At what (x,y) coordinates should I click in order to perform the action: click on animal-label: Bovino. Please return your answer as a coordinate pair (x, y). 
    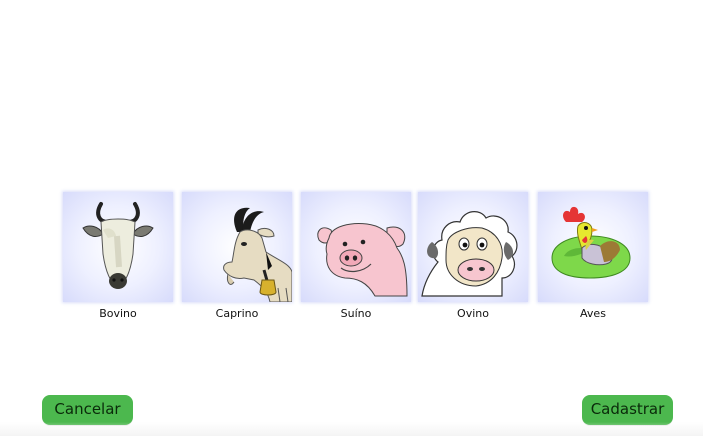
    Looking at the image, I should click on (118, 313).